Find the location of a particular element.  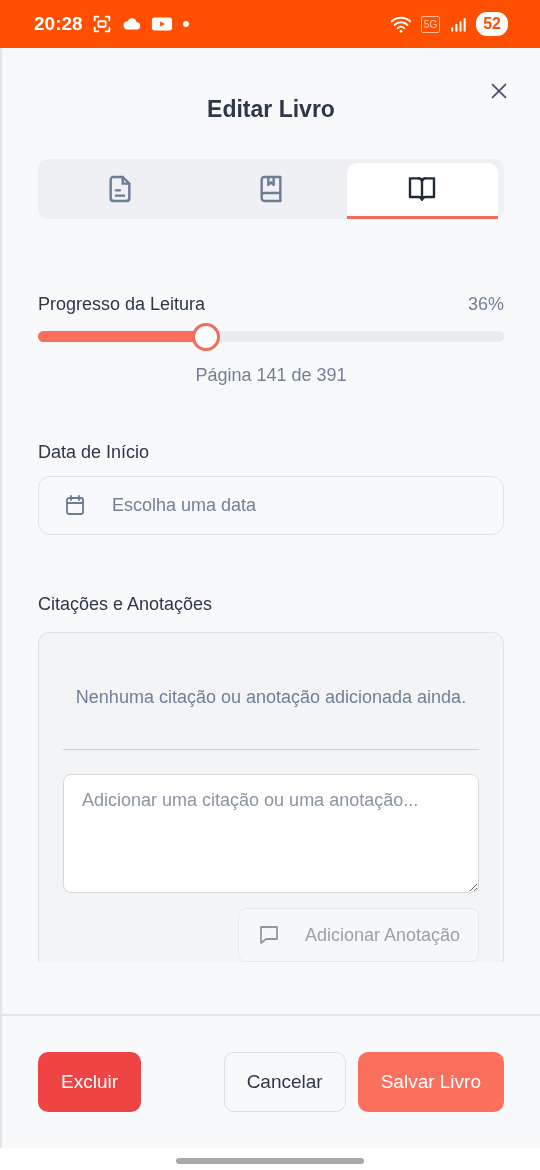

delete-button: Excluir is located at coordinates (89, 1082).